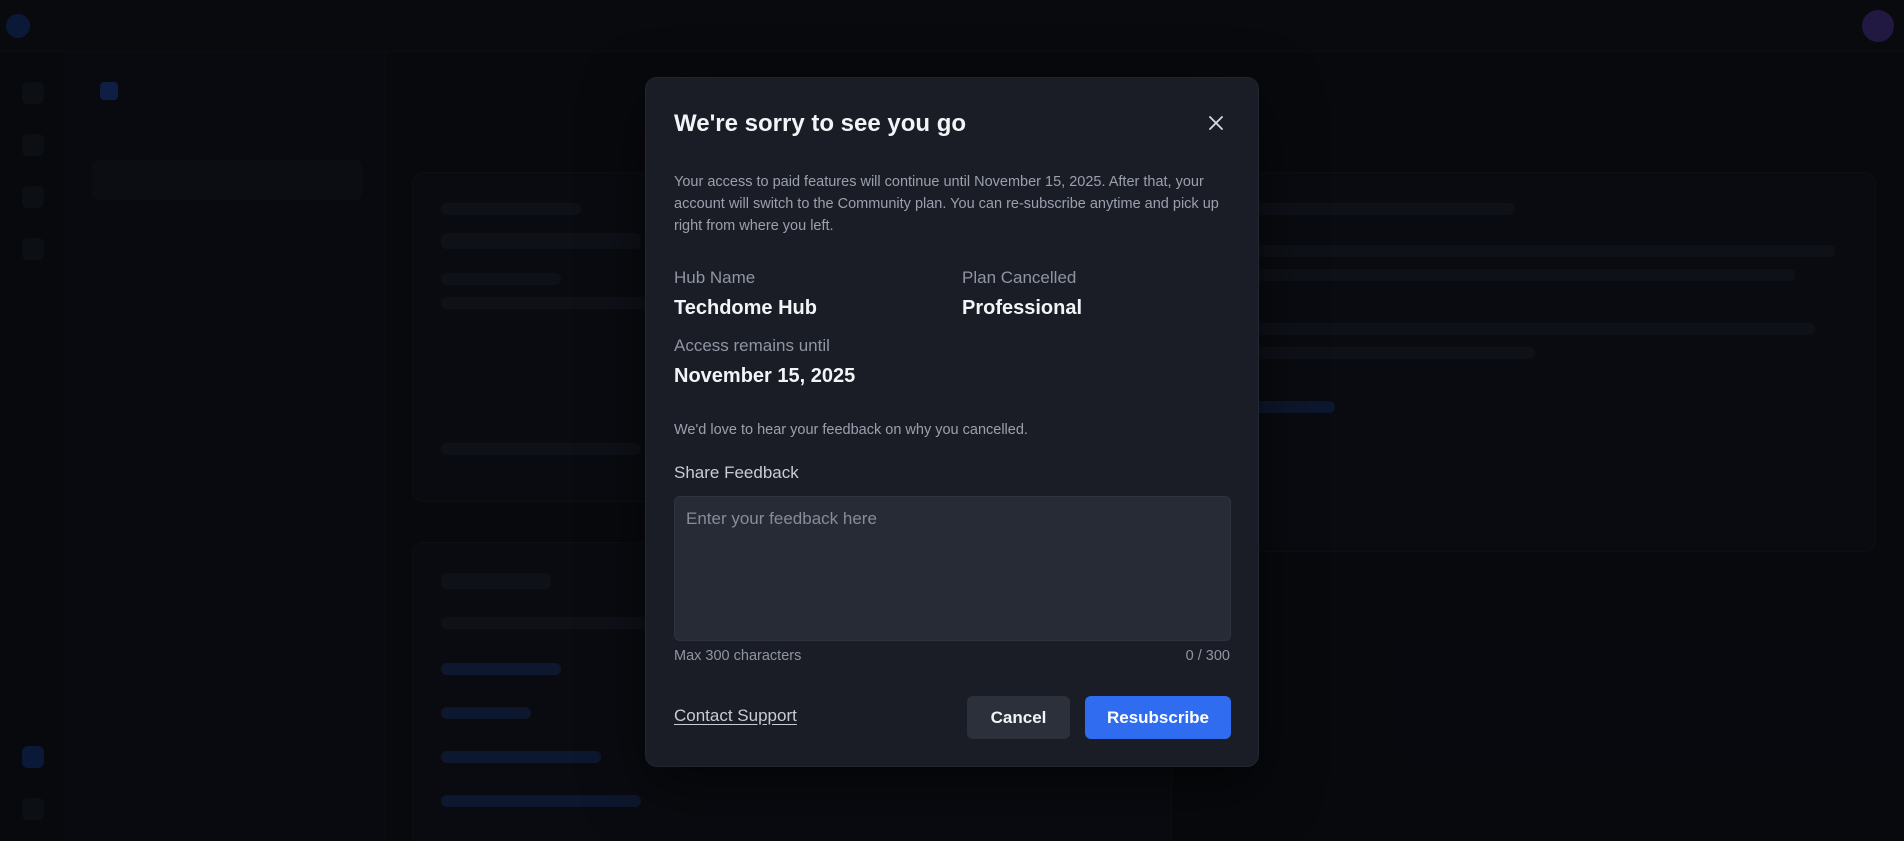  What do you see at coordinates (752, 345) in the screenshot?
I see `access-until-label: Access remains until` at bounding box center [752, 345].